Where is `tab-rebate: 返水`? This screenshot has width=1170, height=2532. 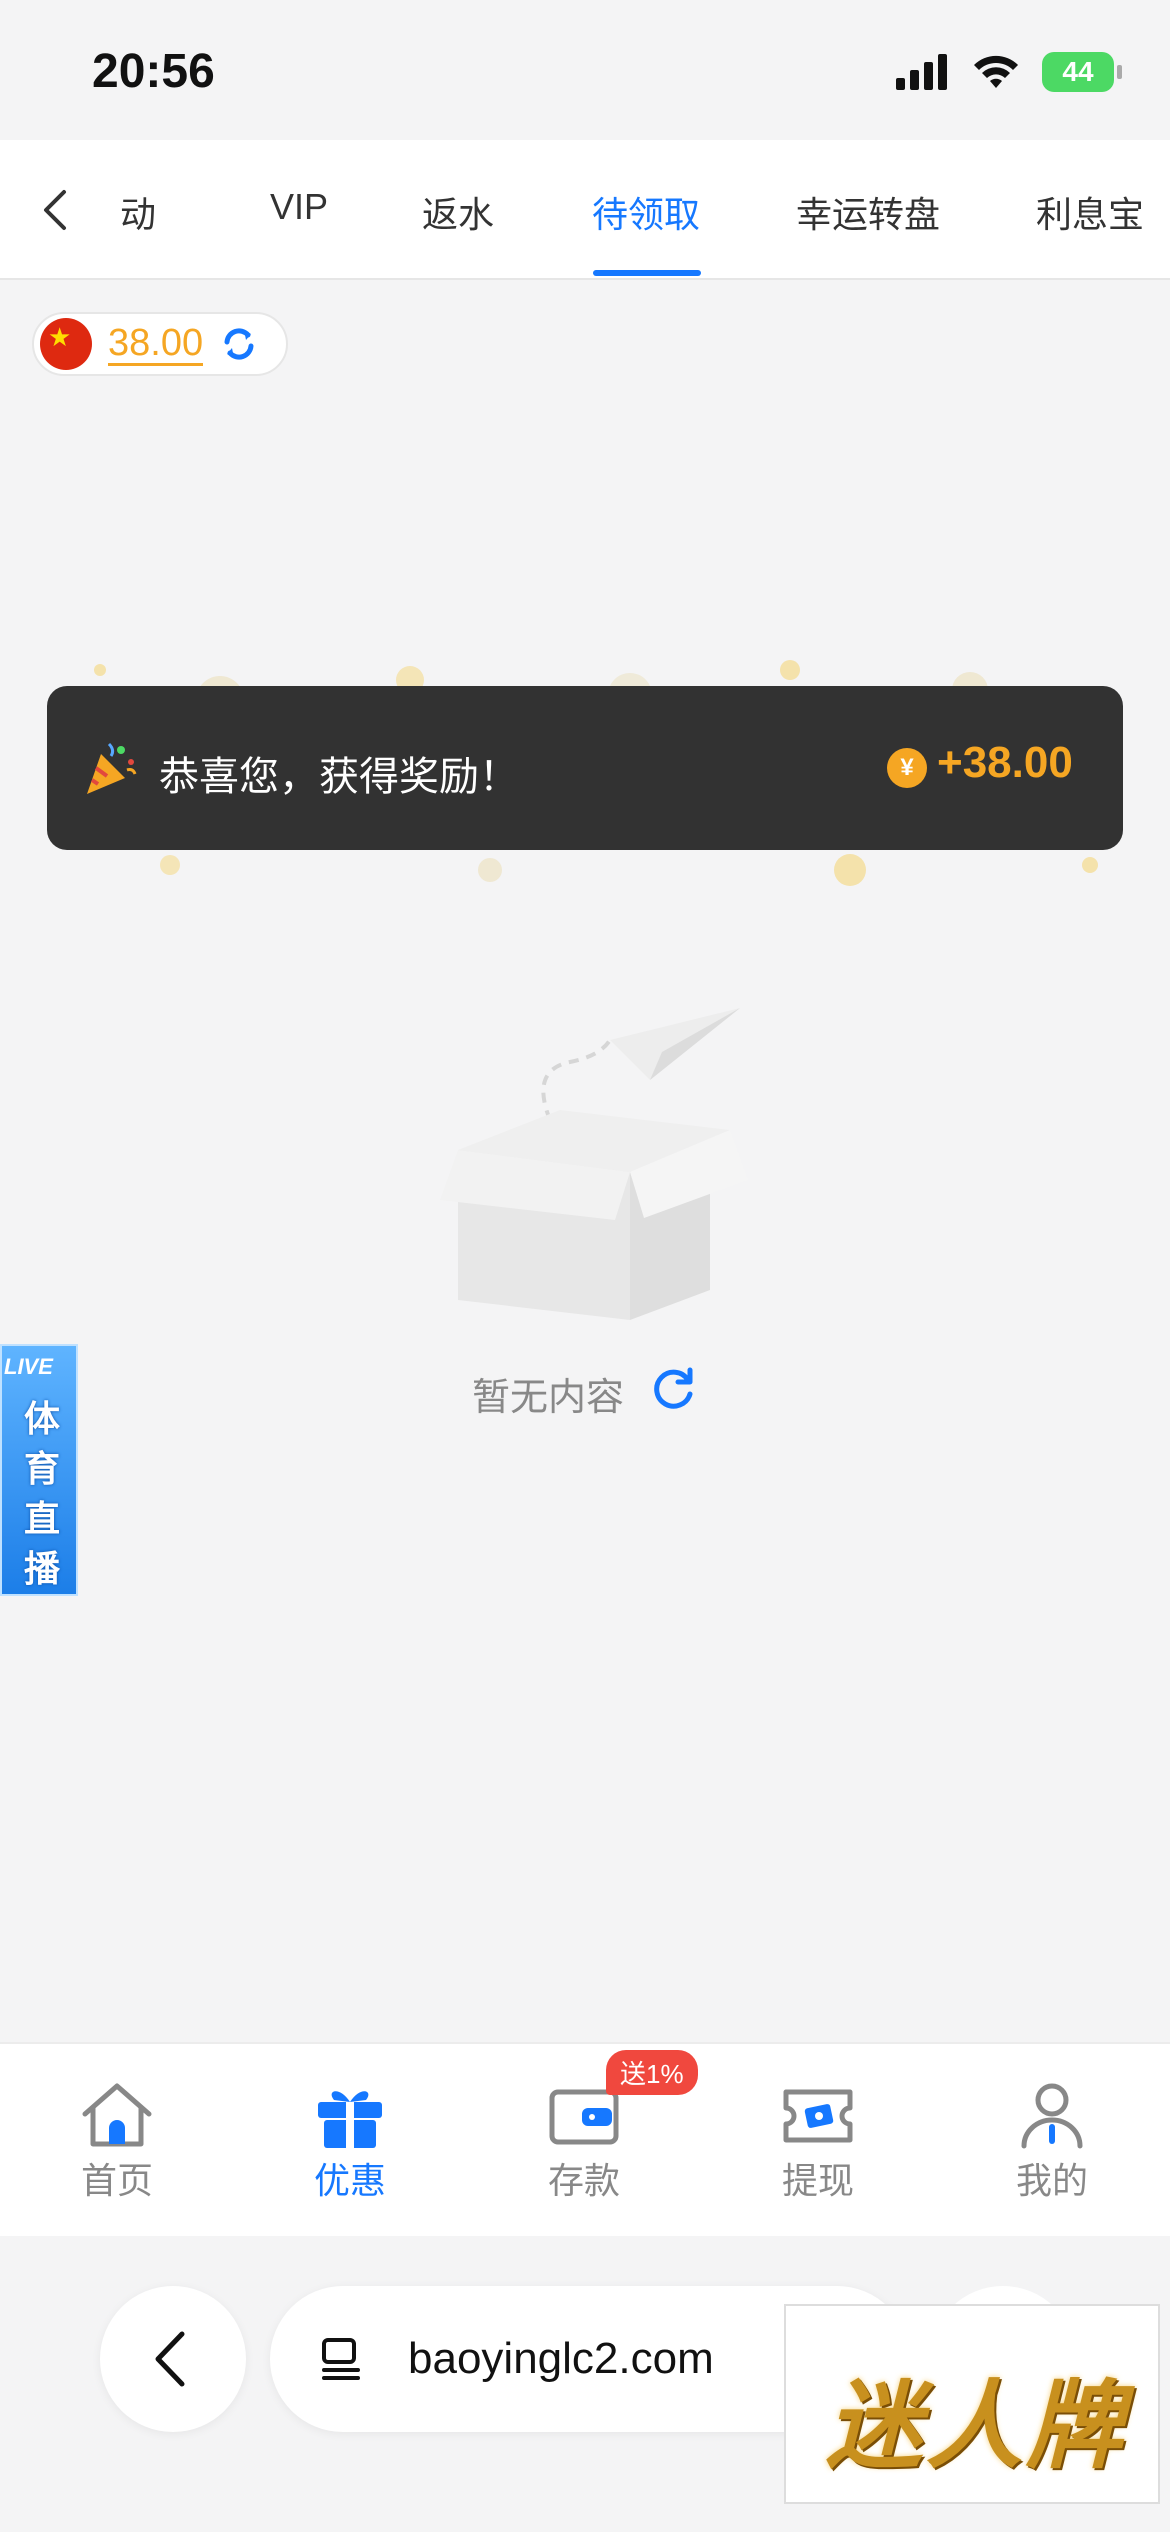 tab-rebate: 返水 is located at coordinates (458, 212).